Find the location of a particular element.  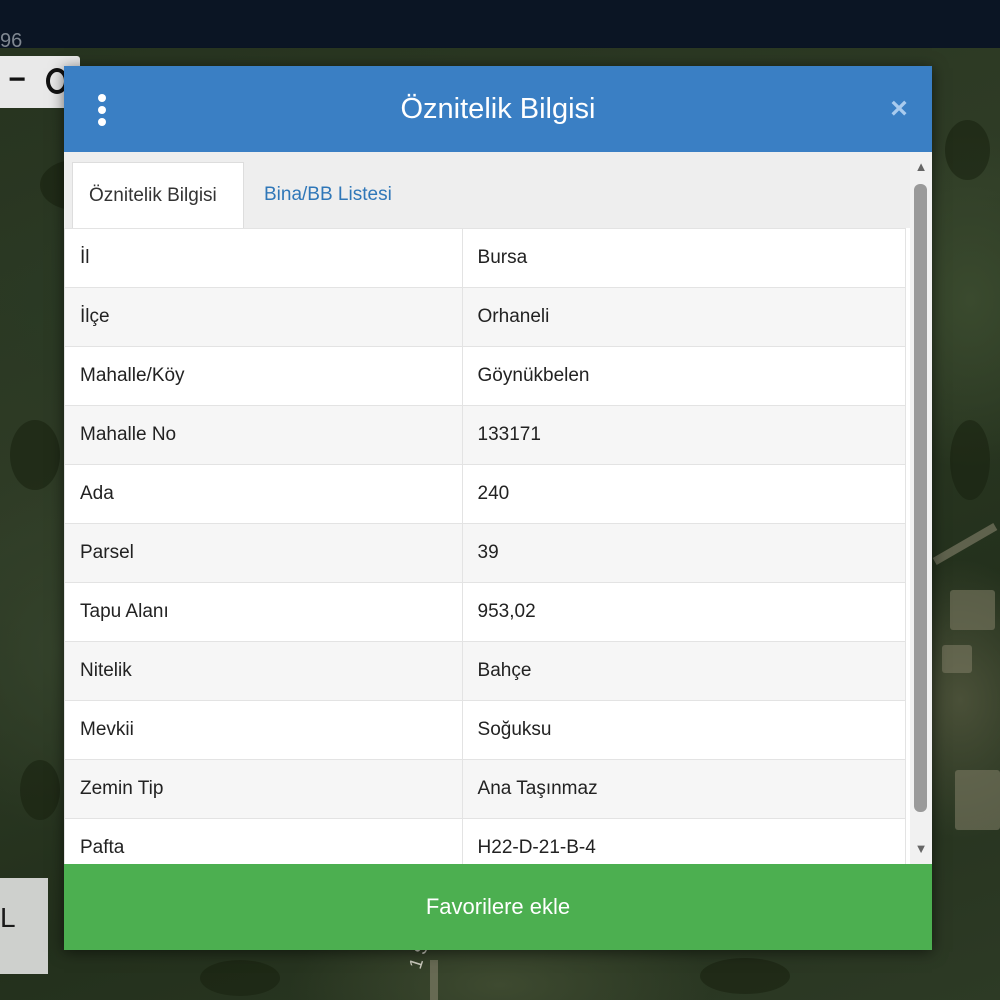

attribute-key: Mahalle/Köy is located at coordinates (263, 376).